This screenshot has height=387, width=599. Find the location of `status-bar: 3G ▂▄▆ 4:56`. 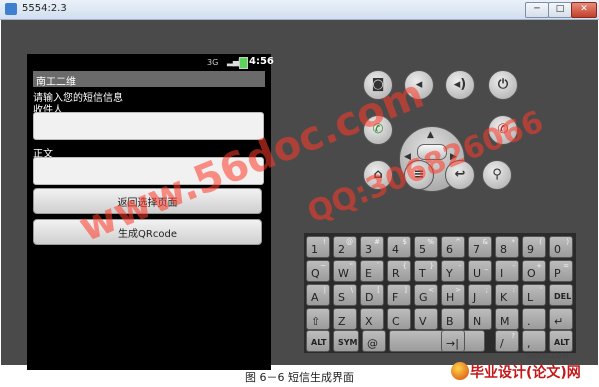

status-bar: 3G ▂▄▆ 4:56 is located at coordinates (150, 62).